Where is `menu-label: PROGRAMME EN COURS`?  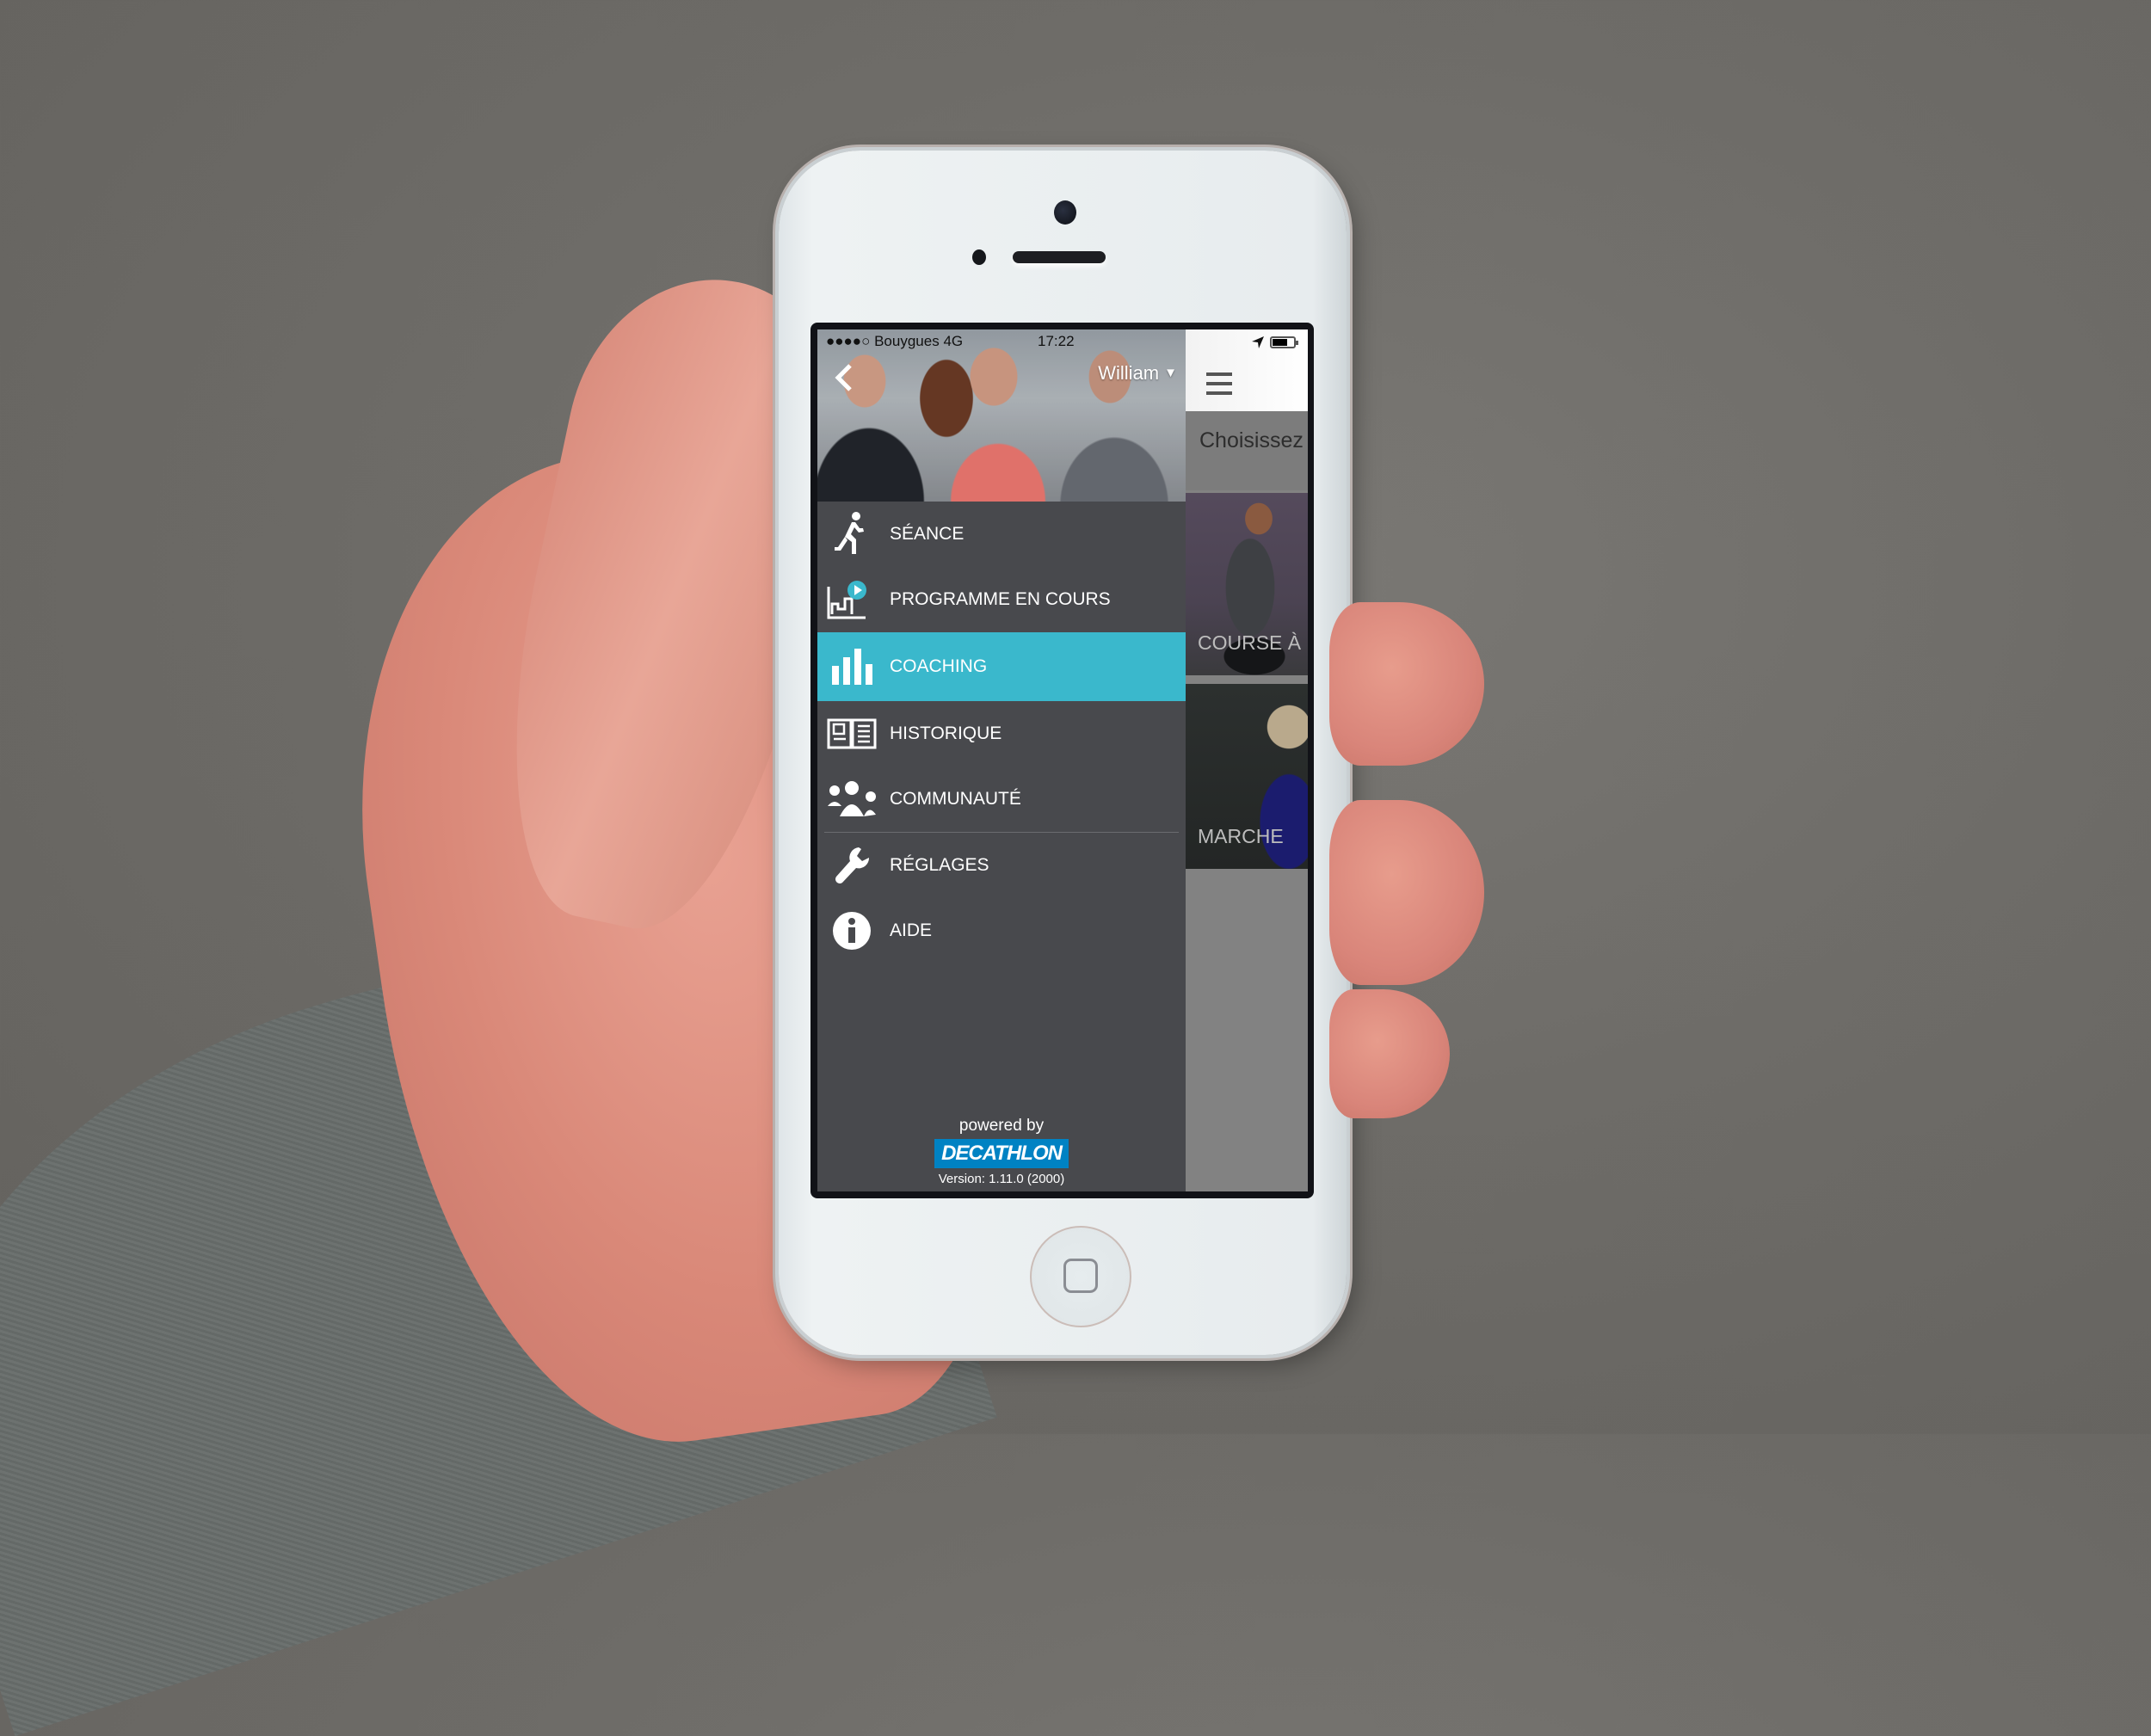
menu-label: PROGRAMME EN COURS is located at coordinates (1001, 599).